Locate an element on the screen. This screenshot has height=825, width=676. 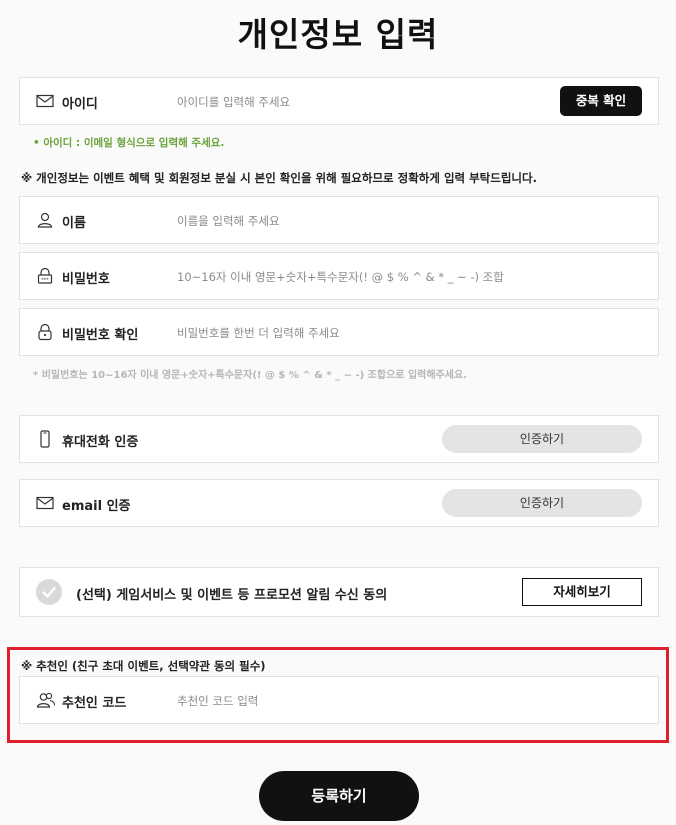
users-icon is located at coordinates (46, 700).